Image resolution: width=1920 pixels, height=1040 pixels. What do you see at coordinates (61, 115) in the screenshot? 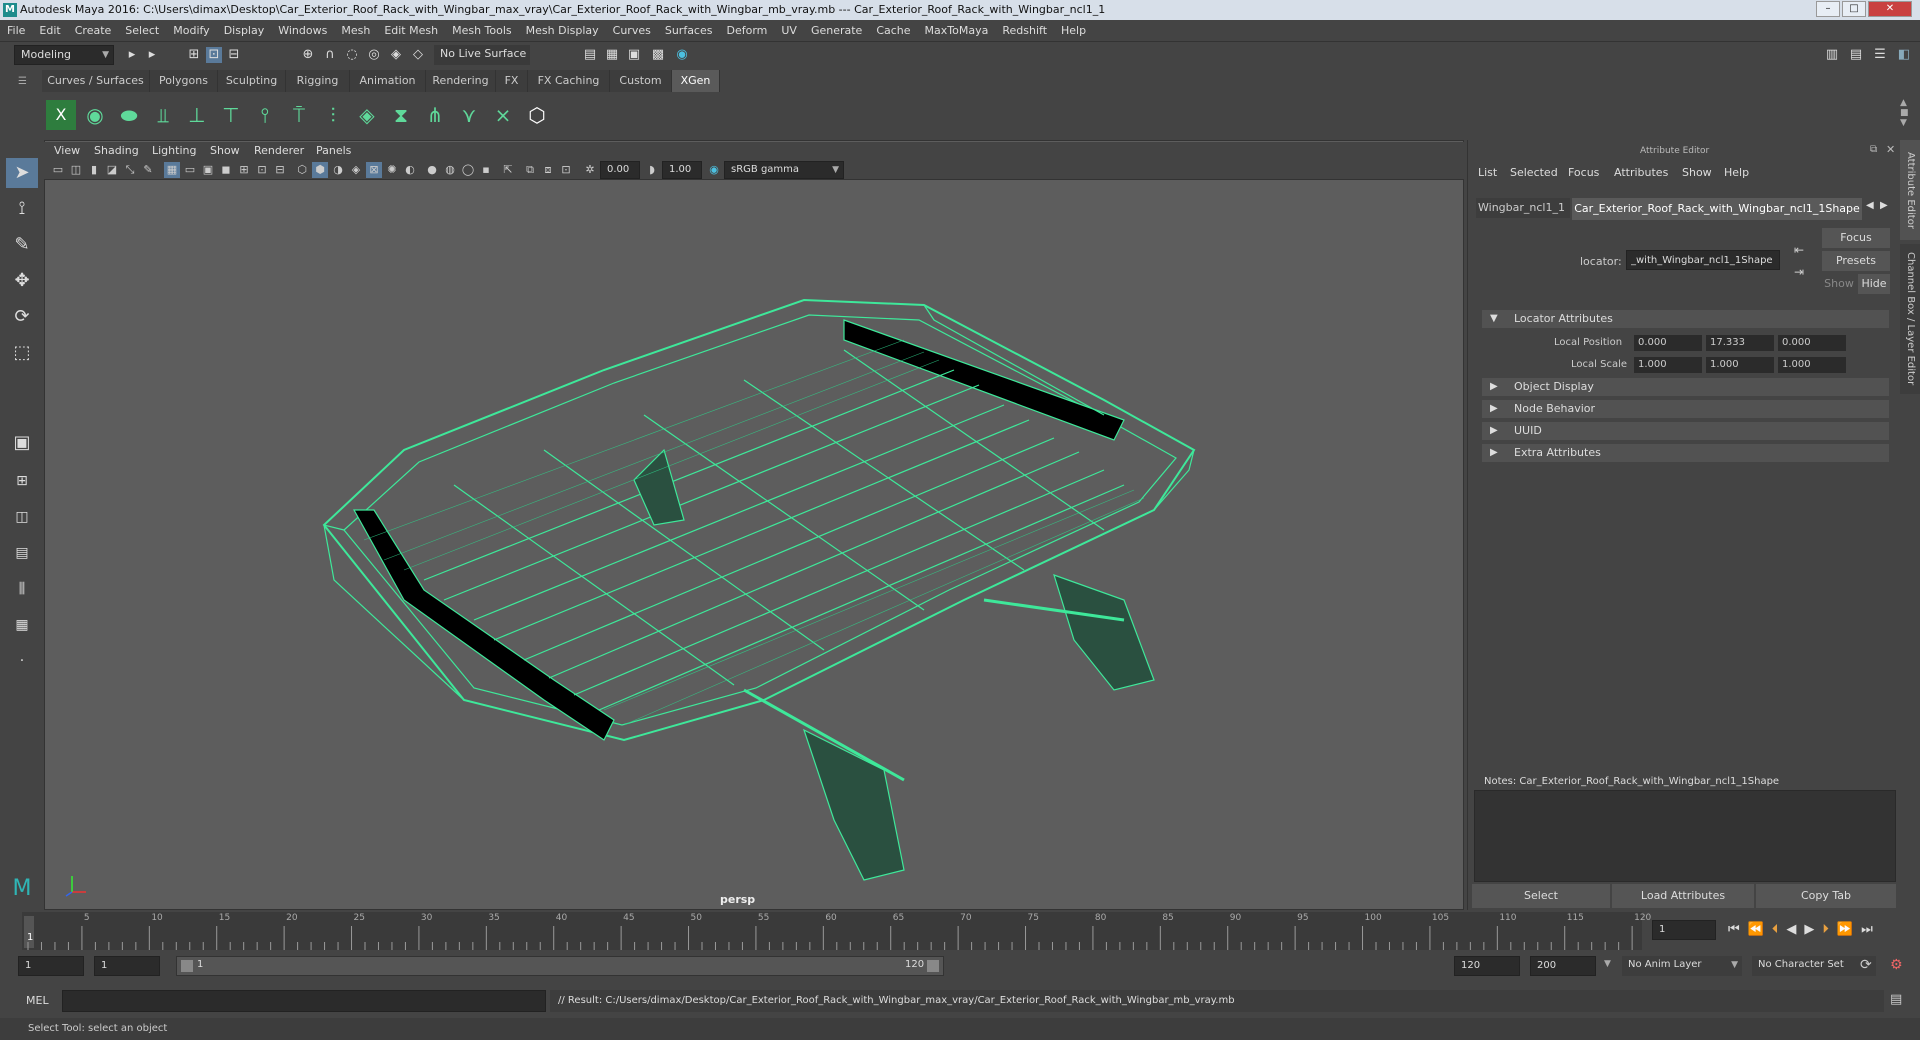
I see `xgen-editor-icon: X` at bounding box center [61, 115].